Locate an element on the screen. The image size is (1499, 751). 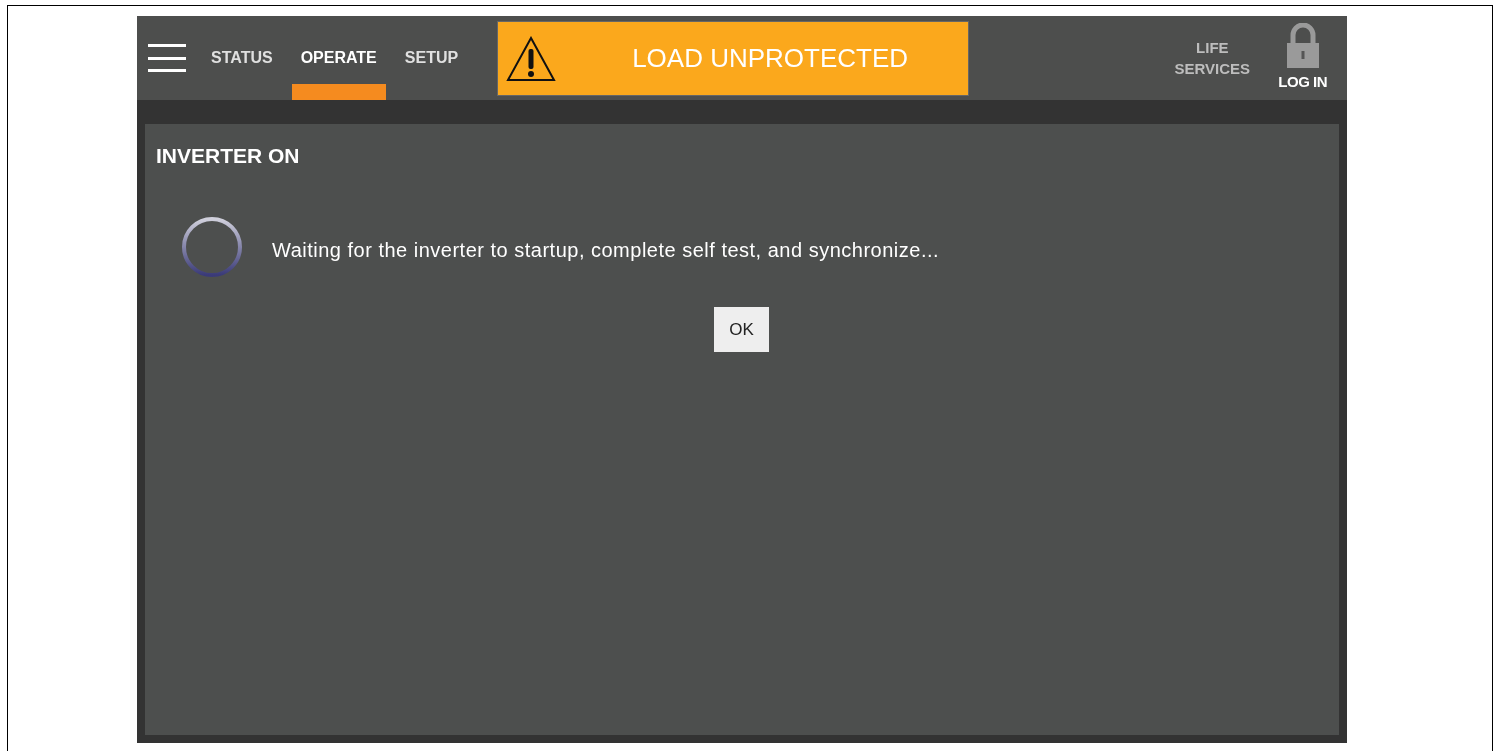
nav-tab: OPERATE is located at coordinates (338, 58).